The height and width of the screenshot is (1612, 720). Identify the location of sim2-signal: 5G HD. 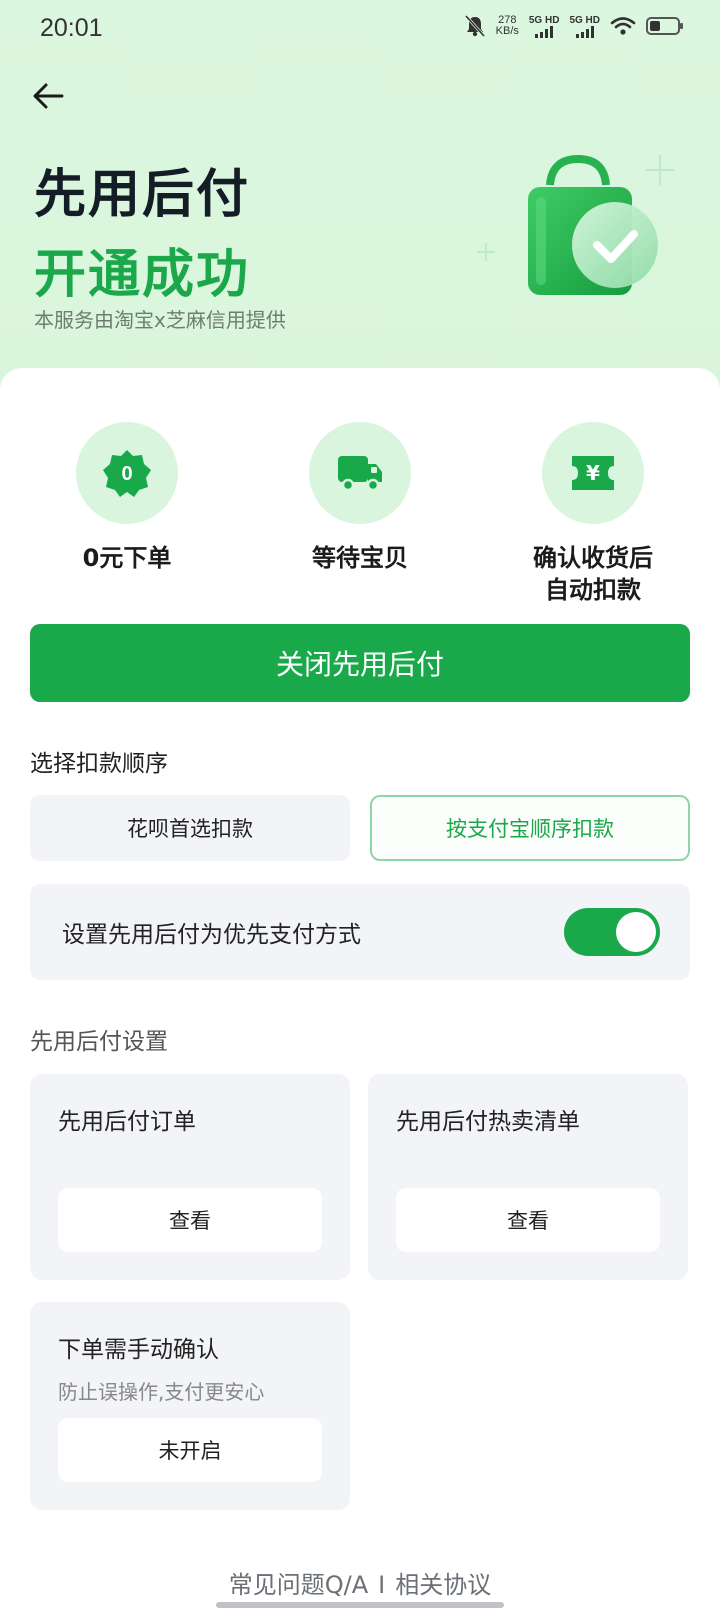
(584, 26).